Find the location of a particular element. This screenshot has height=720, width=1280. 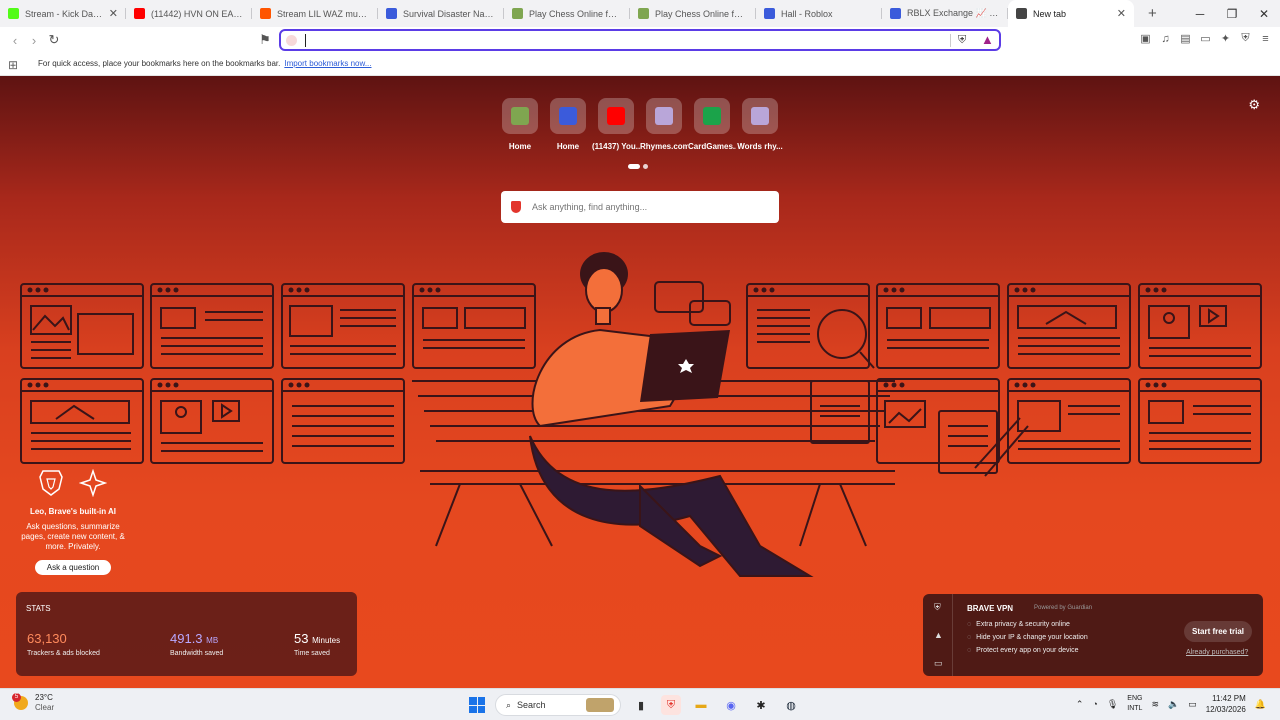

trackers-label: Trackers & ads blocked is located at coordinates (63, 653).